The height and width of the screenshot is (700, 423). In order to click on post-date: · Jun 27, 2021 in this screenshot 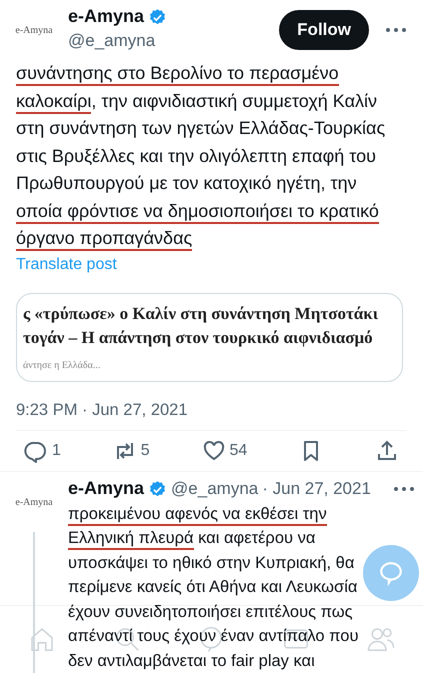, I will do `click(317, 489)`.